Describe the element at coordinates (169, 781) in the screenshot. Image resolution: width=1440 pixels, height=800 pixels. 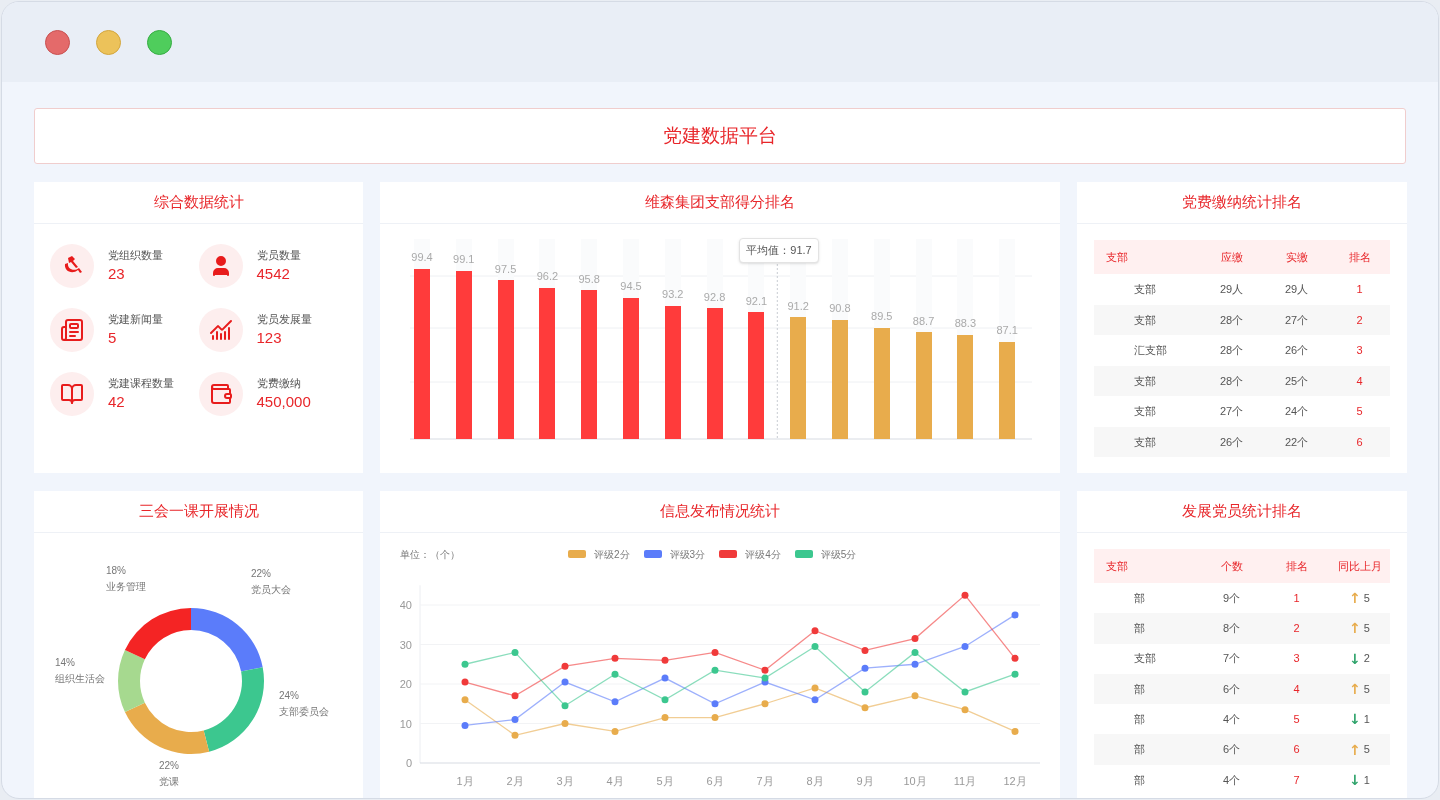
I see `slice-label: 党课` at that location.